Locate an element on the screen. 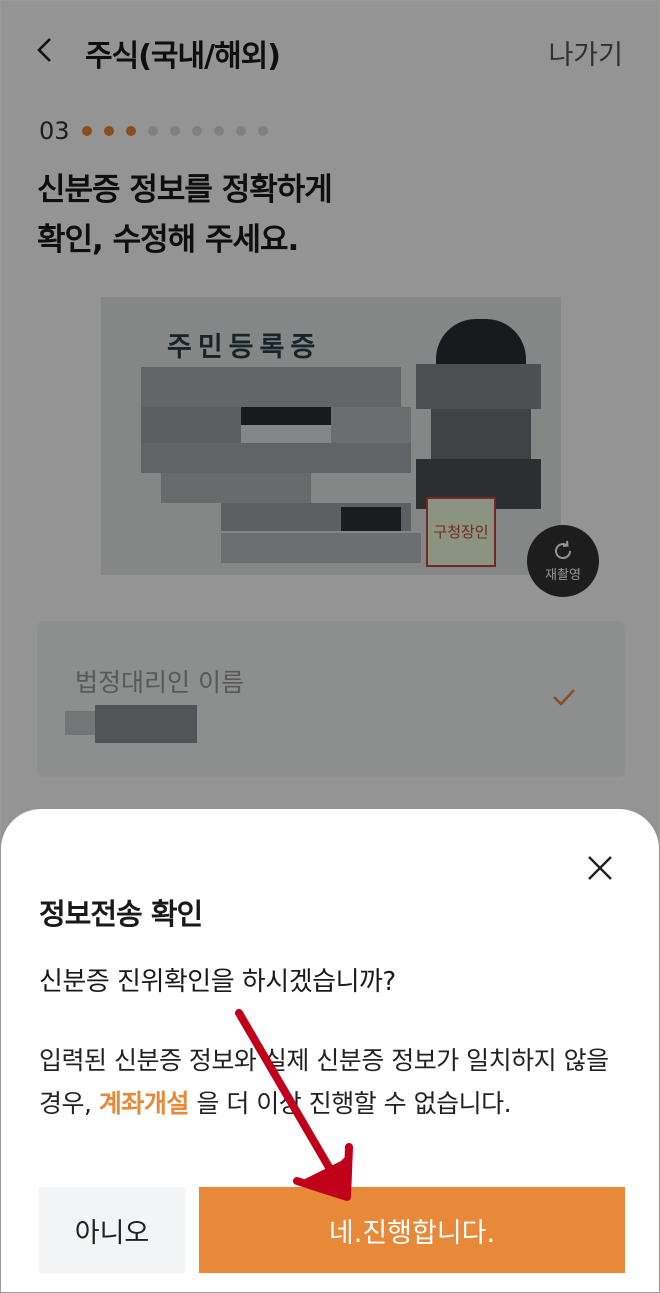  confirm-question: 신분증 진위확인을 하시겠습니까? is located at coordinates (217, 982).